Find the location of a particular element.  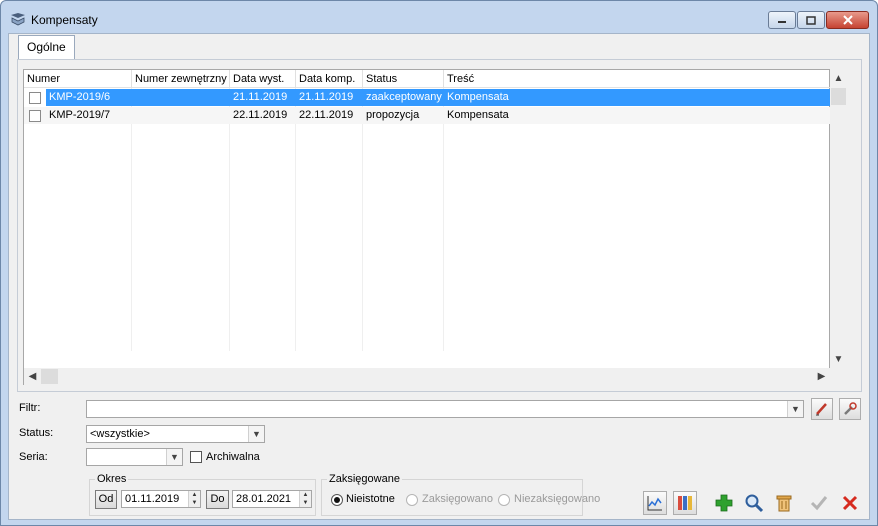

minimize-icon is located at coordinates (782, 22).